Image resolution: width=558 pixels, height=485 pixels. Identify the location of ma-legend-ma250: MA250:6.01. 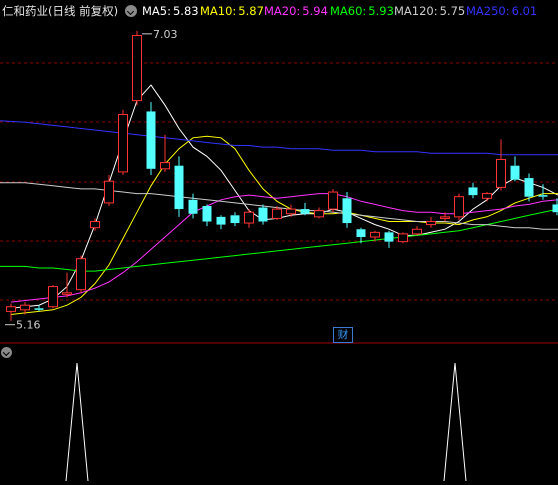
(501, 11).